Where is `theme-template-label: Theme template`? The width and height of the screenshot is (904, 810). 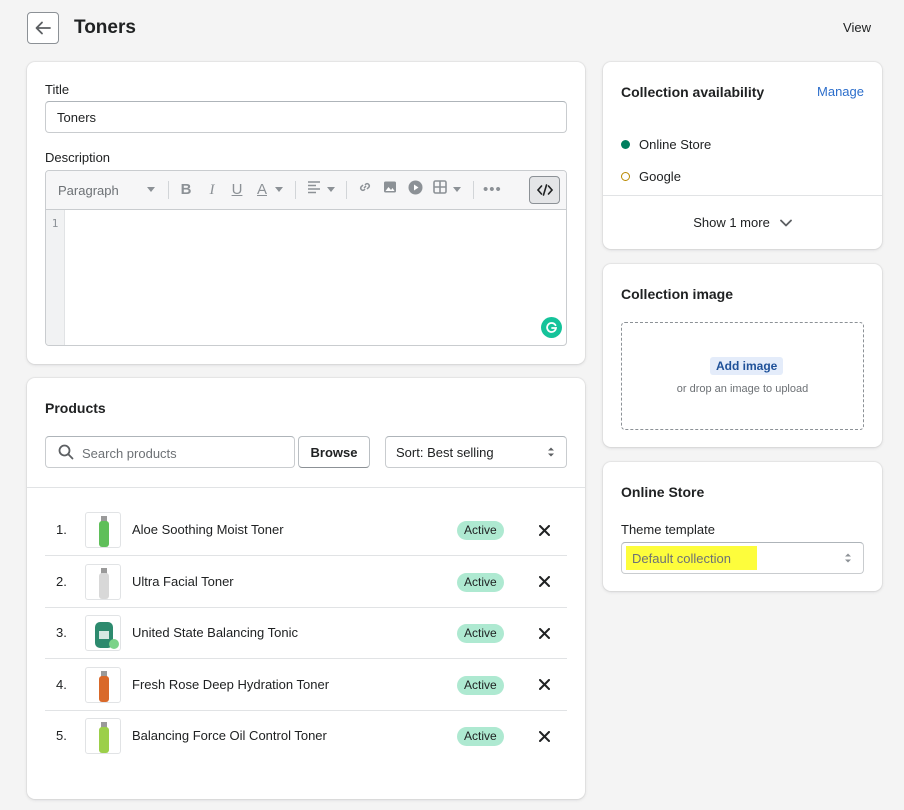 theme-template-label: Theme template is located at coordinates (668, 529).